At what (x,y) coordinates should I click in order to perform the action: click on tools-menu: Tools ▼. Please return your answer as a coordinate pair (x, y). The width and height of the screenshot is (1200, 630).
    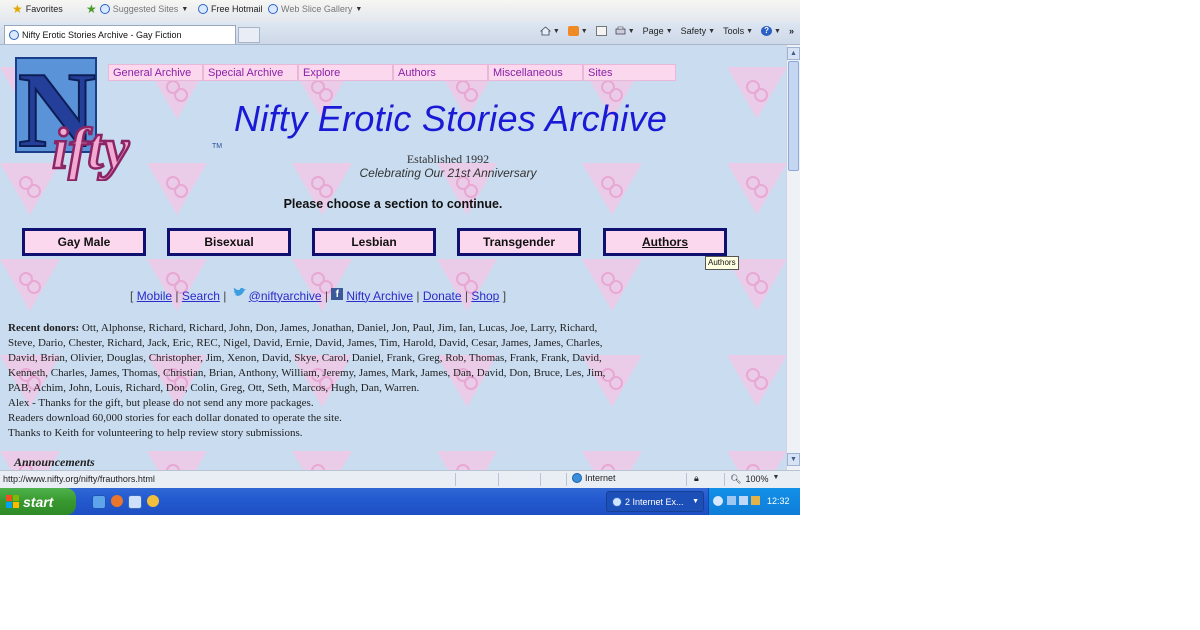
    Looking at the image, I should click on (738, 31).